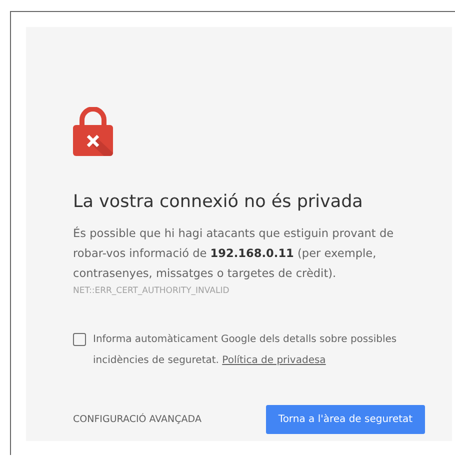  Describe the element at coordinates (93, 131) in the screenshot. I see `broken-lock-icon` at that location.